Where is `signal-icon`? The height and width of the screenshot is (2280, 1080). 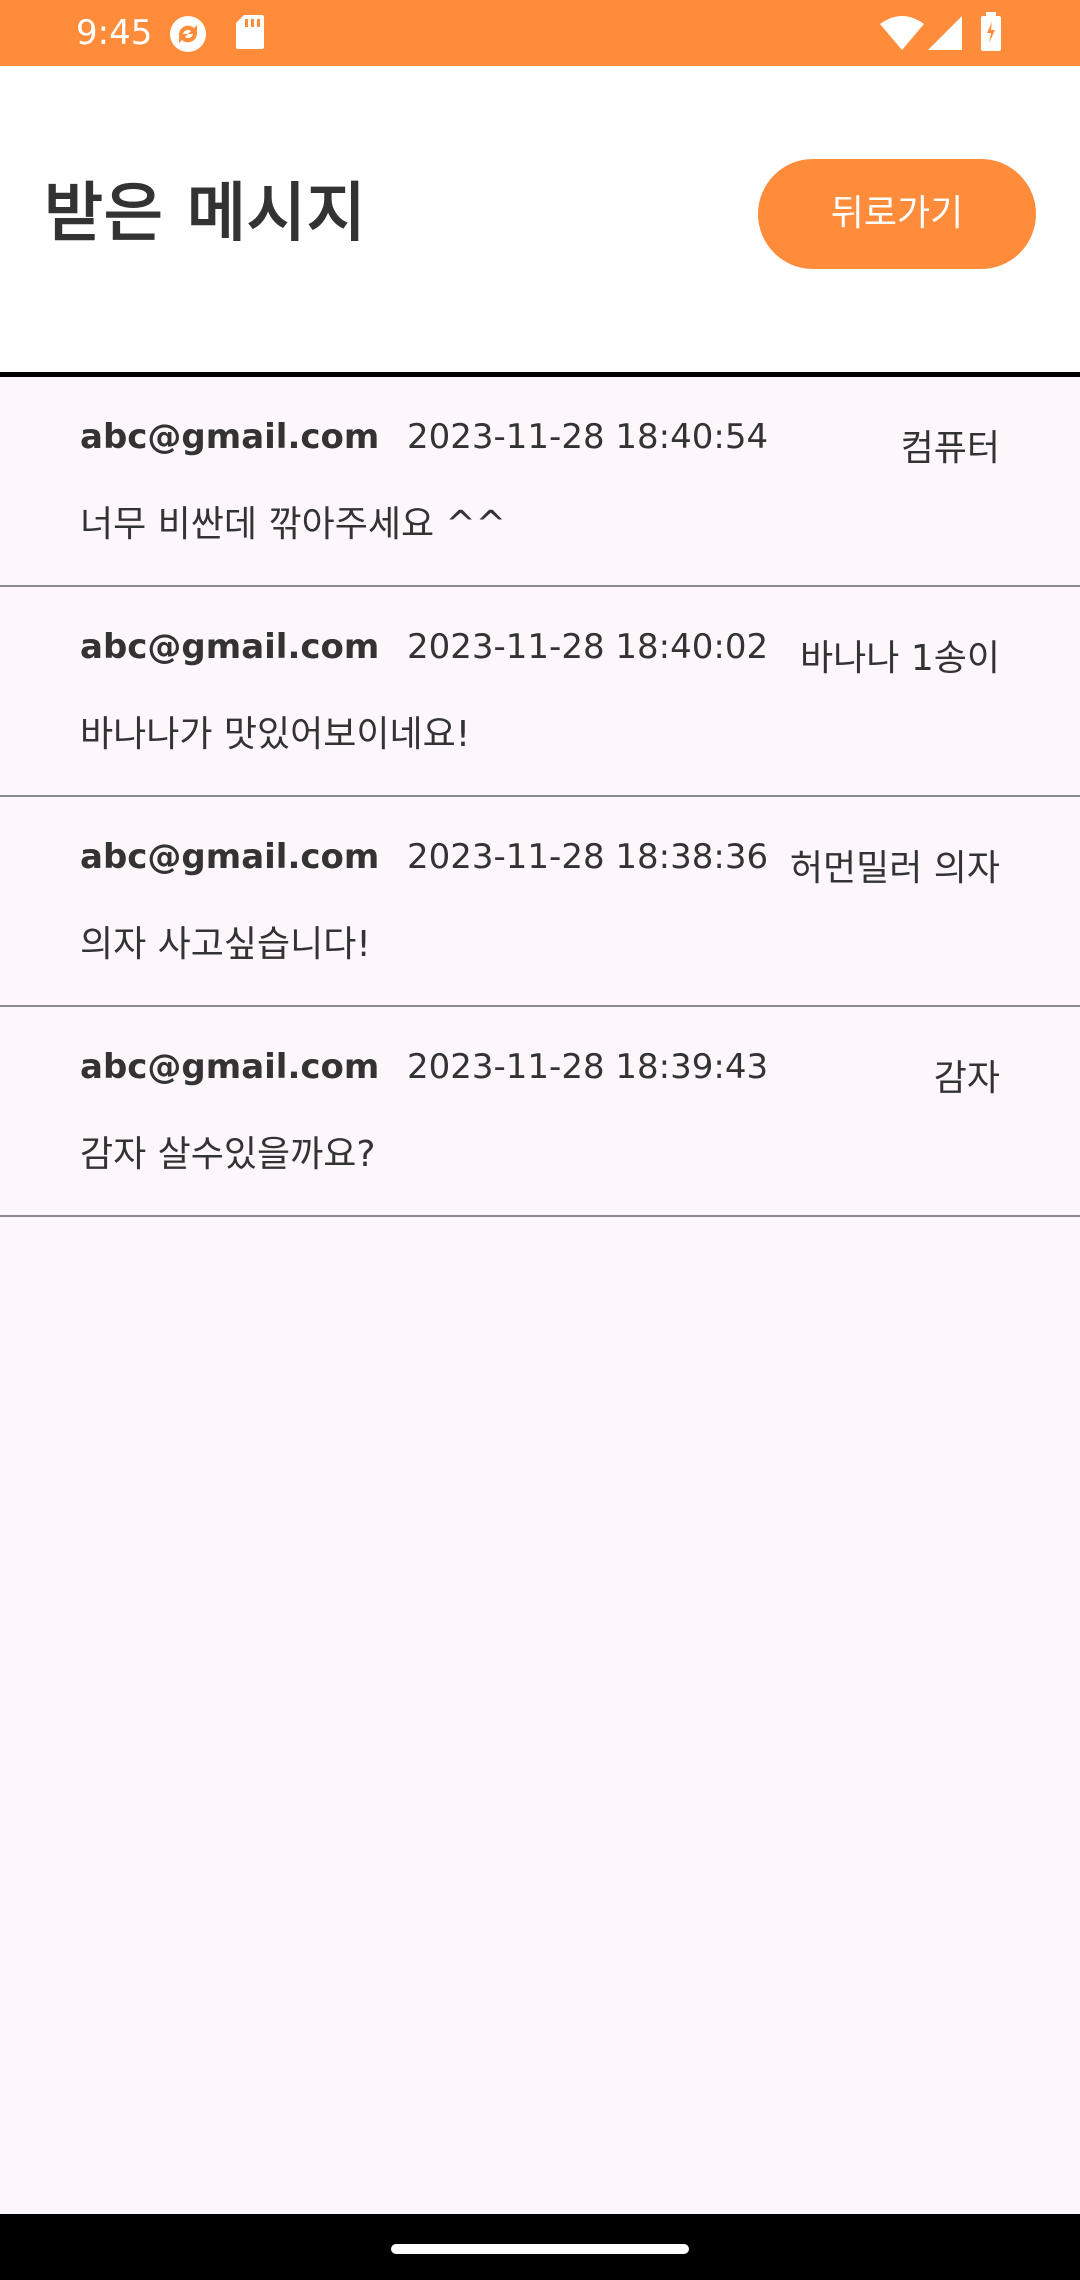
signal-icon is located at coordinates (946, 36).